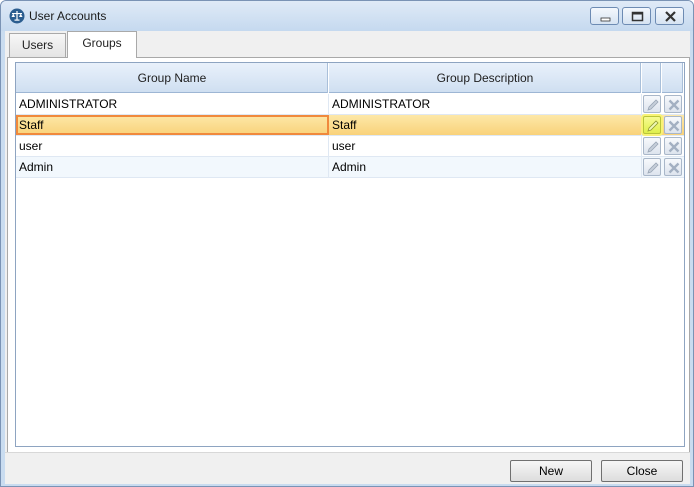 This screenshot has width=694, height=487. What do you see at coordinates (642, 471) in the screenshot?
I see `close-button: Close` at bounding box center [642, 471].